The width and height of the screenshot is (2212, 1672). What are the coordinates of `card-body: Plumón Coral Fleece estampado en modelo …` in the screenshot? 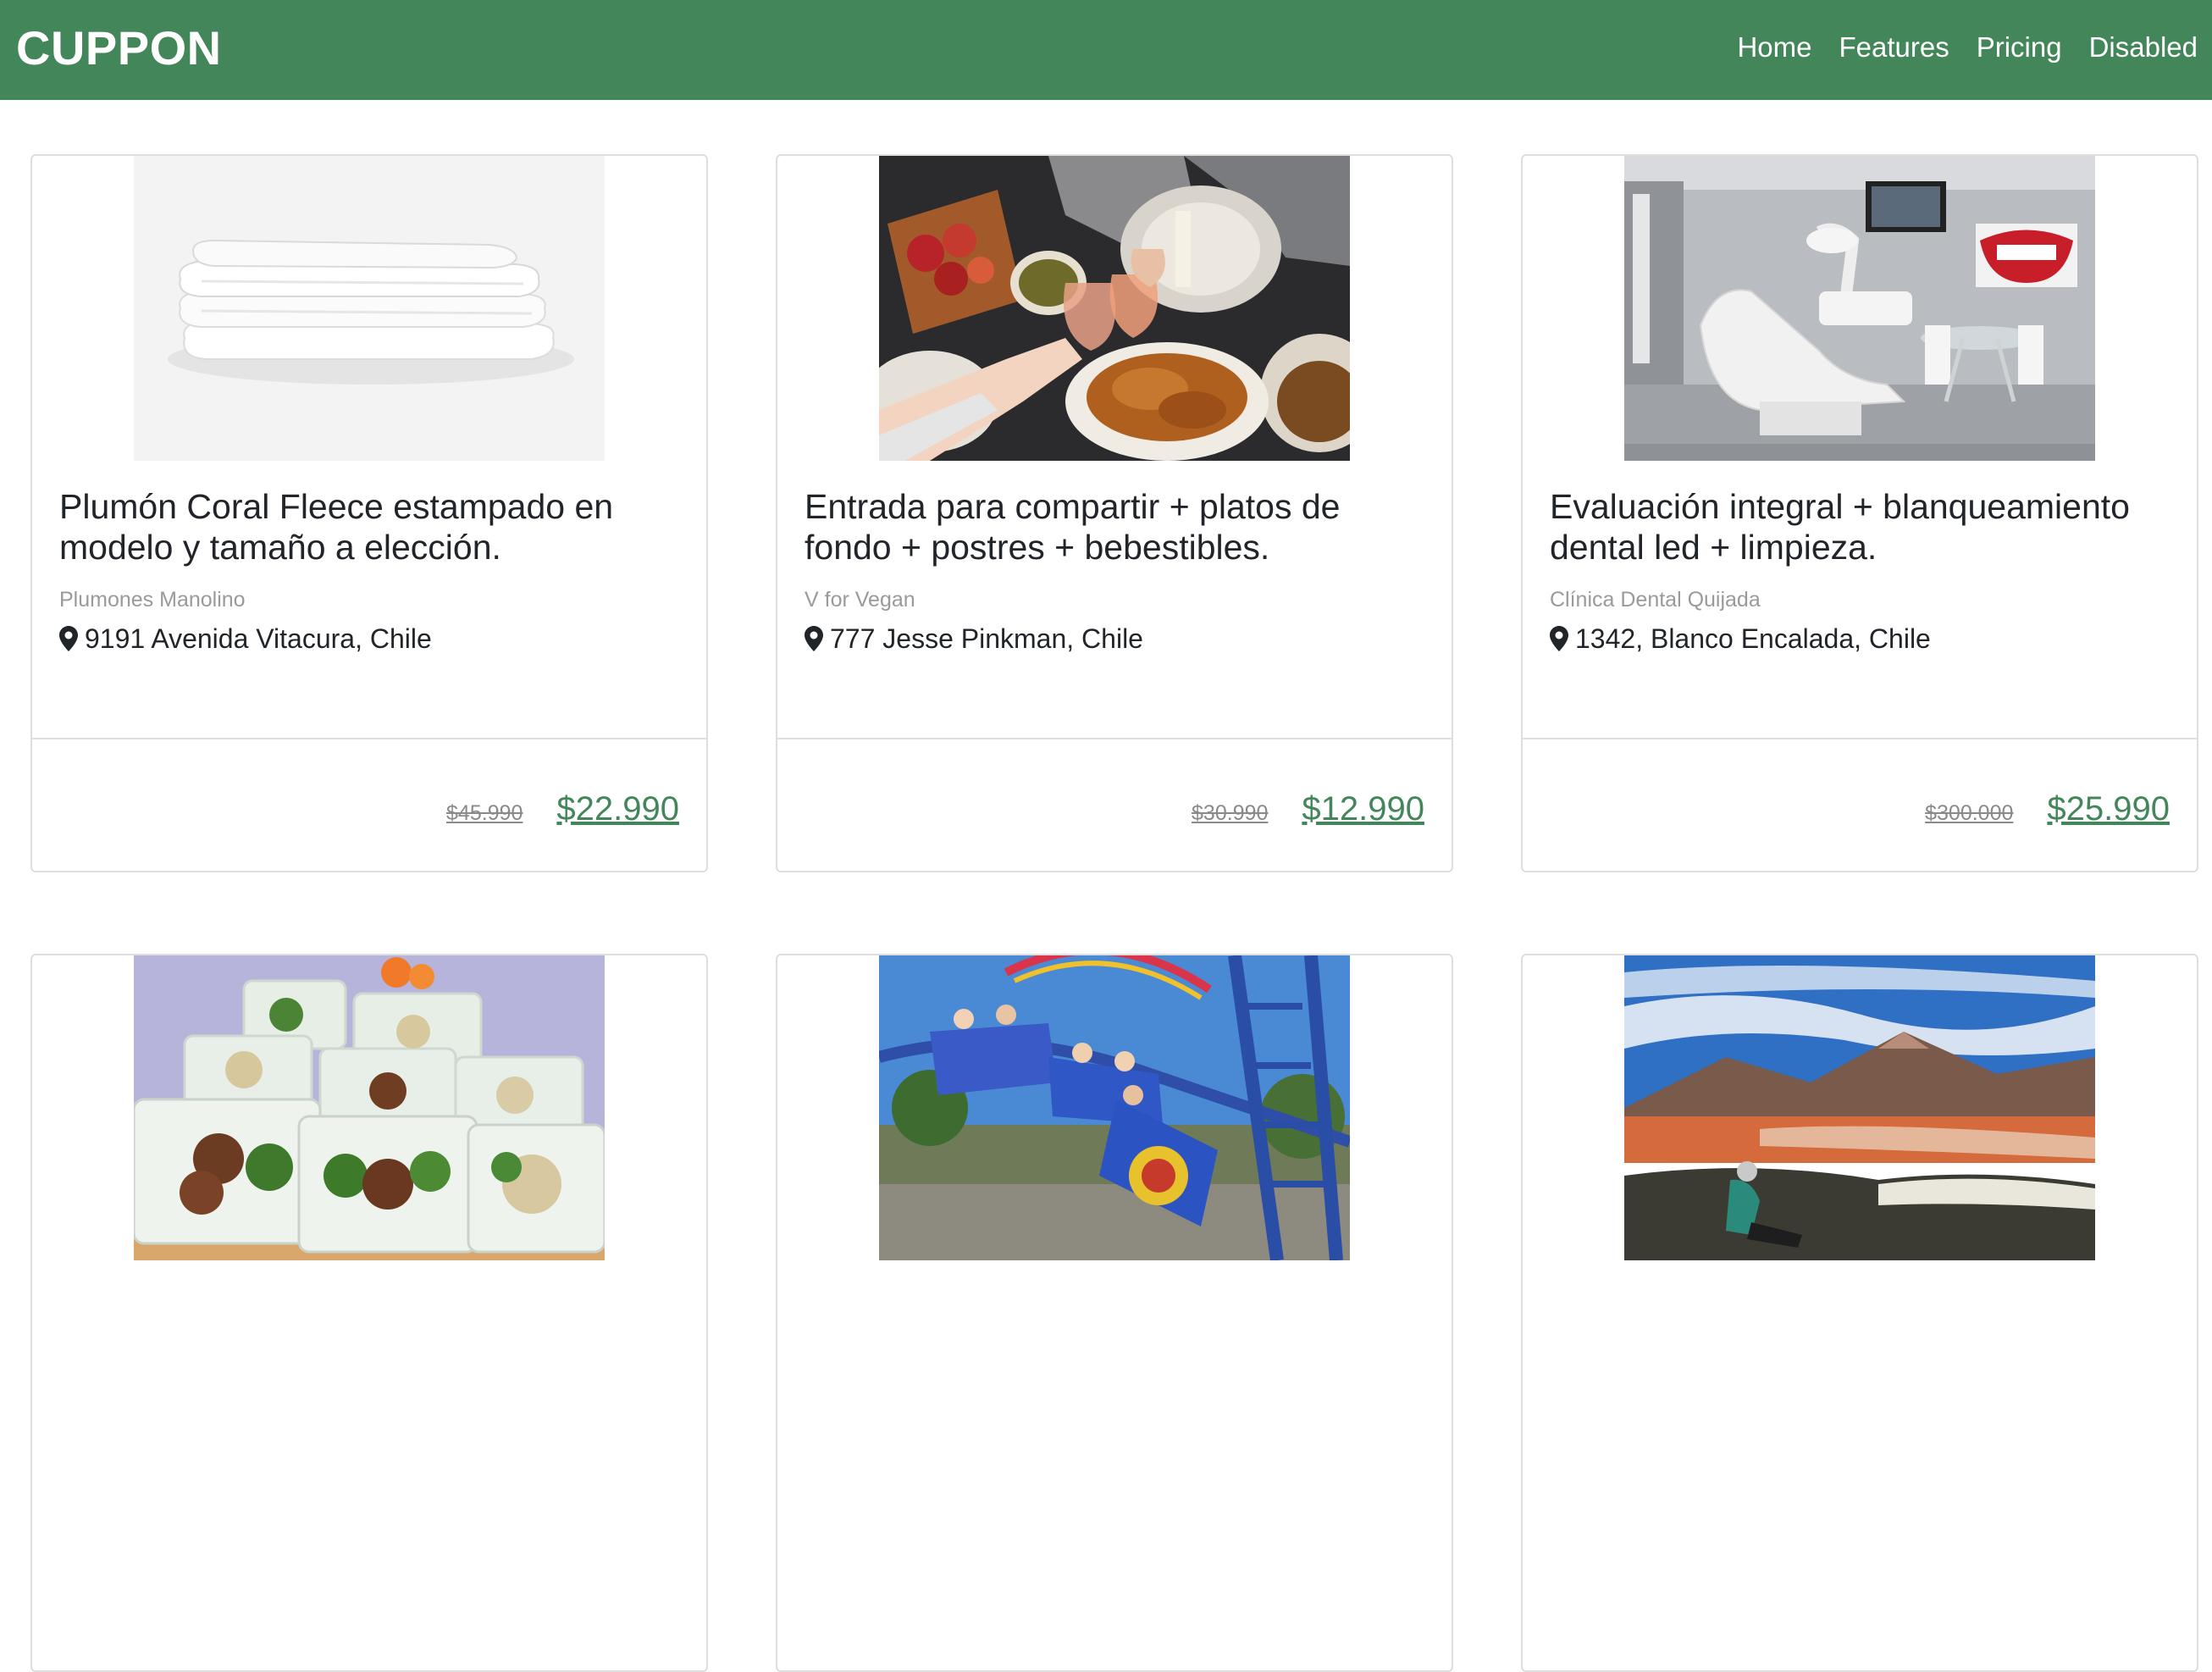 It's located at (369, 571).